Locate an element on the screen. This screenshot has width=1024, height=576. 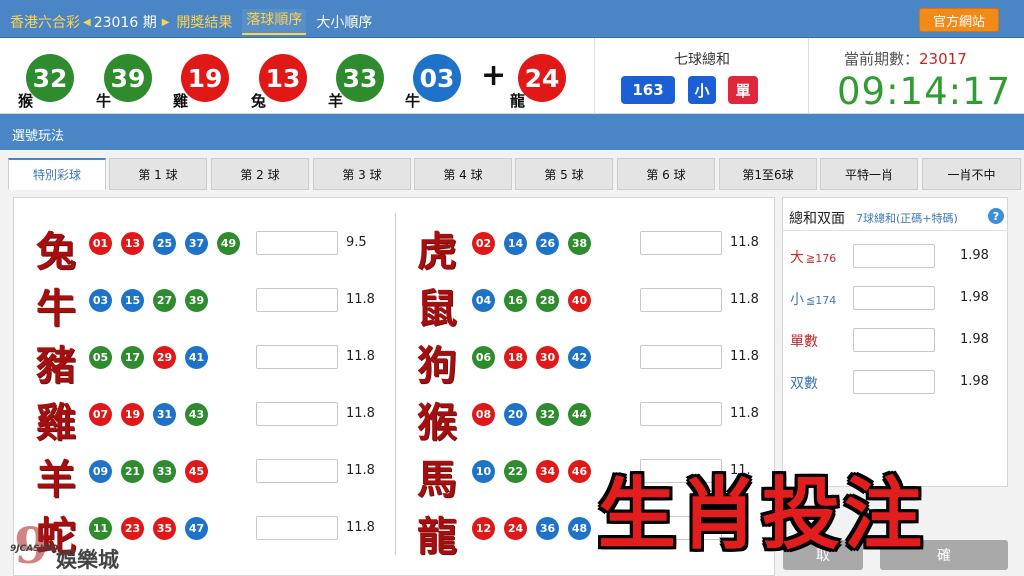
number-ball: 15 is located at coordinates (132, 300).